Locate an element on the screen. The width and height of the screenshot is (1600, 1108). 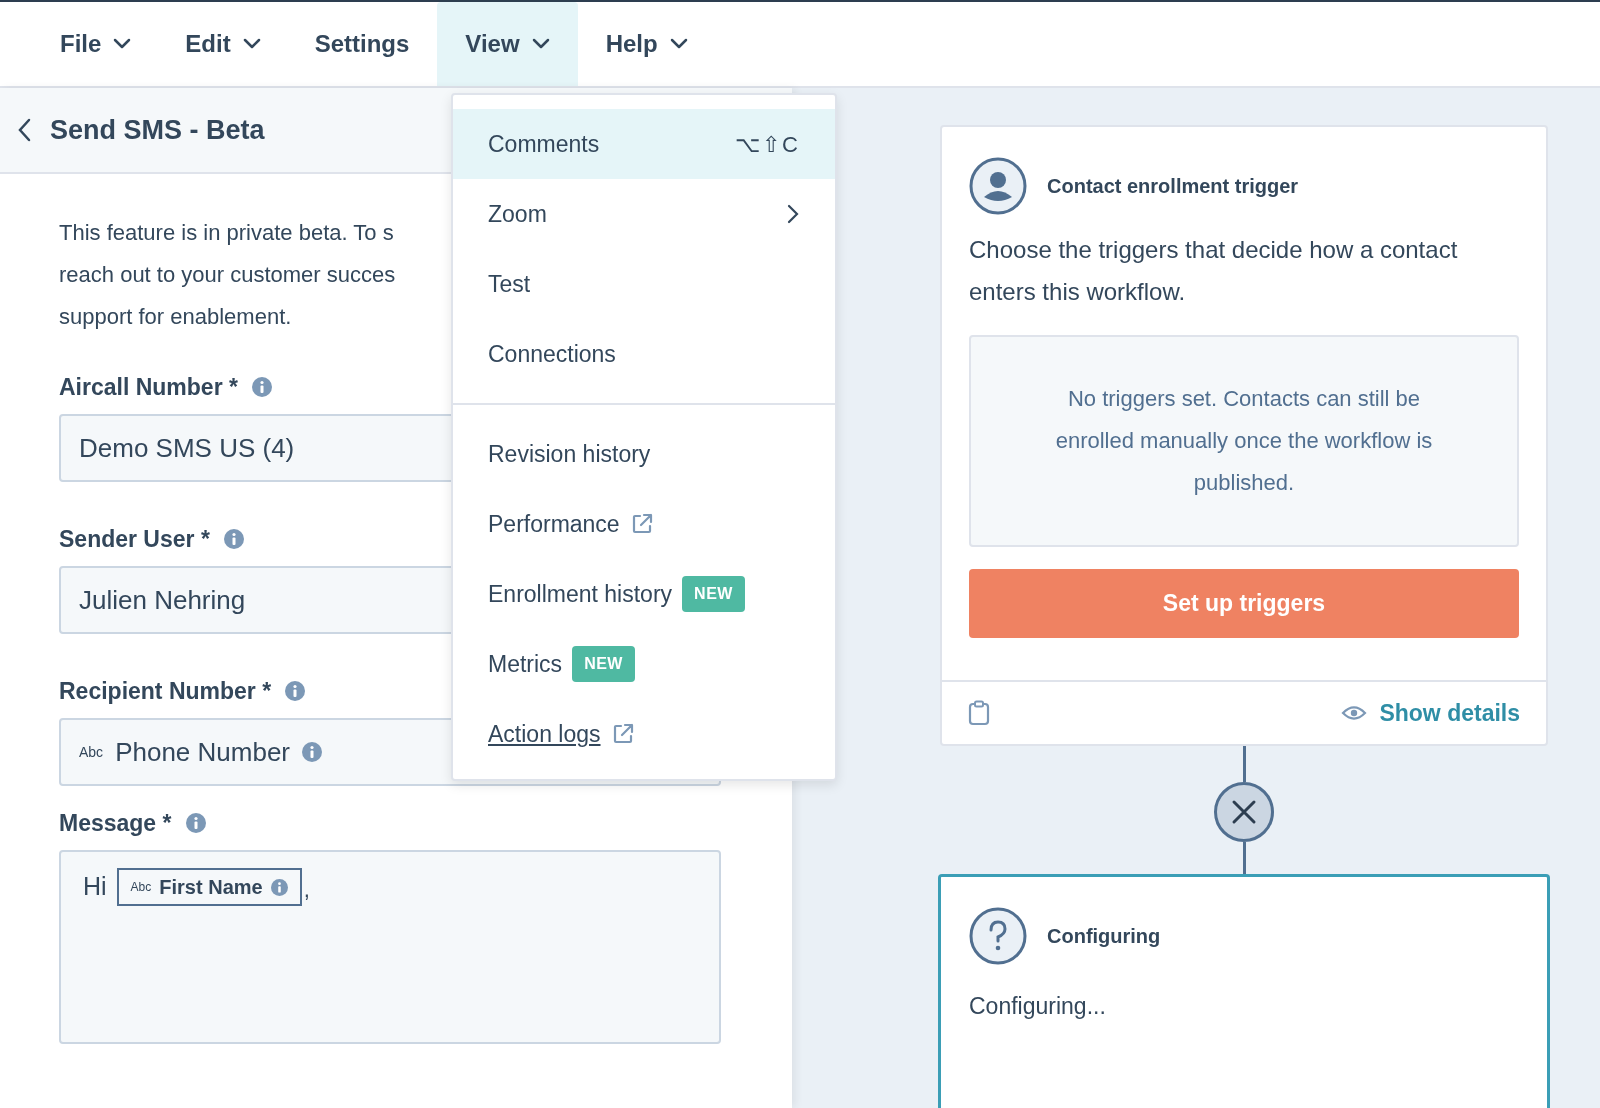
person-icon is located at coordinates (998, 186).